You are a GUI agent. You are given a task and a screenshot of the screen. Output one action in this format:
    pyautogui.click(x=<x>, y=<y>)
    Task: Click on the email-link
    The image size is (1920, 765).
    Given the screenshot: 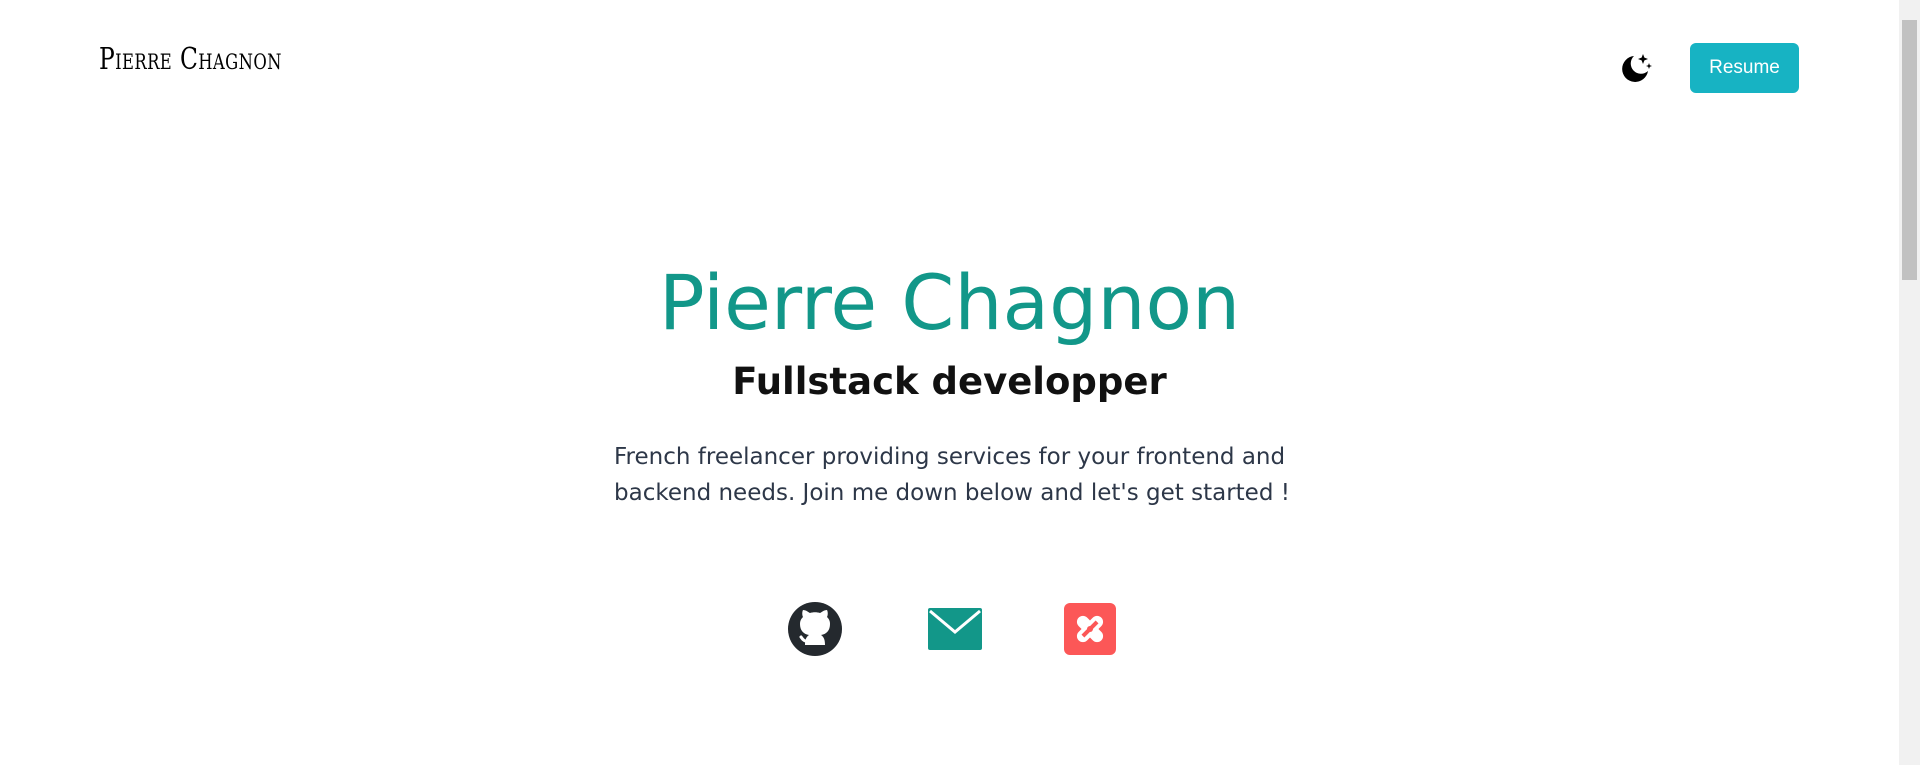 What is the action you would take?
    pyautogui.click(x=955, y=629)
    